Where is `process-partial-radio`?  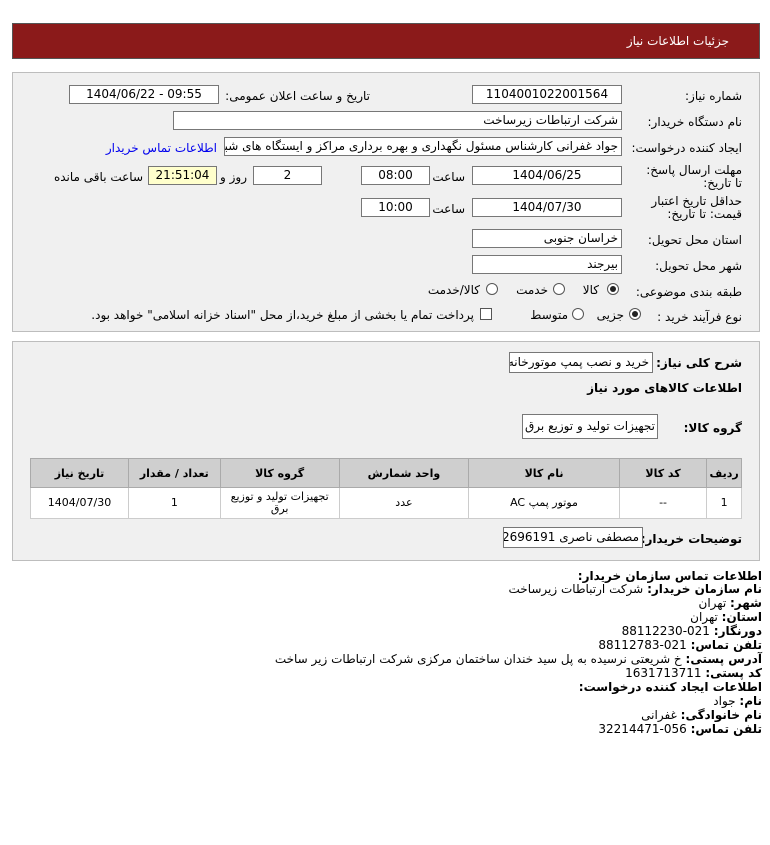
process-partial-radio is located at coordinates (635, 314).